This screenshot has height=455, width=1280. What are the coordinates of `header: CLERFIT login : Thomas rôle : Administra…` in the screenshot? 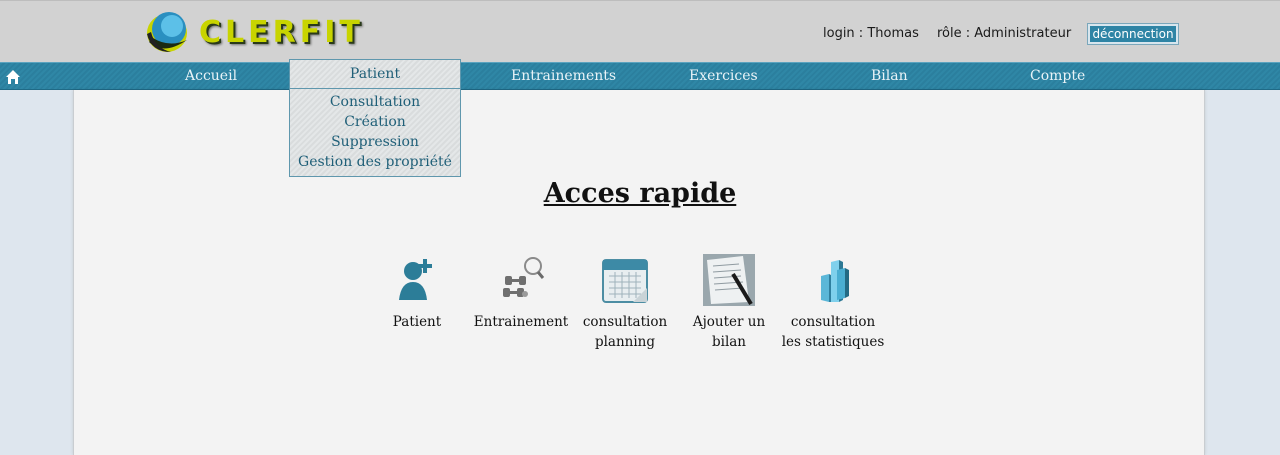 It's located at (640, 31).